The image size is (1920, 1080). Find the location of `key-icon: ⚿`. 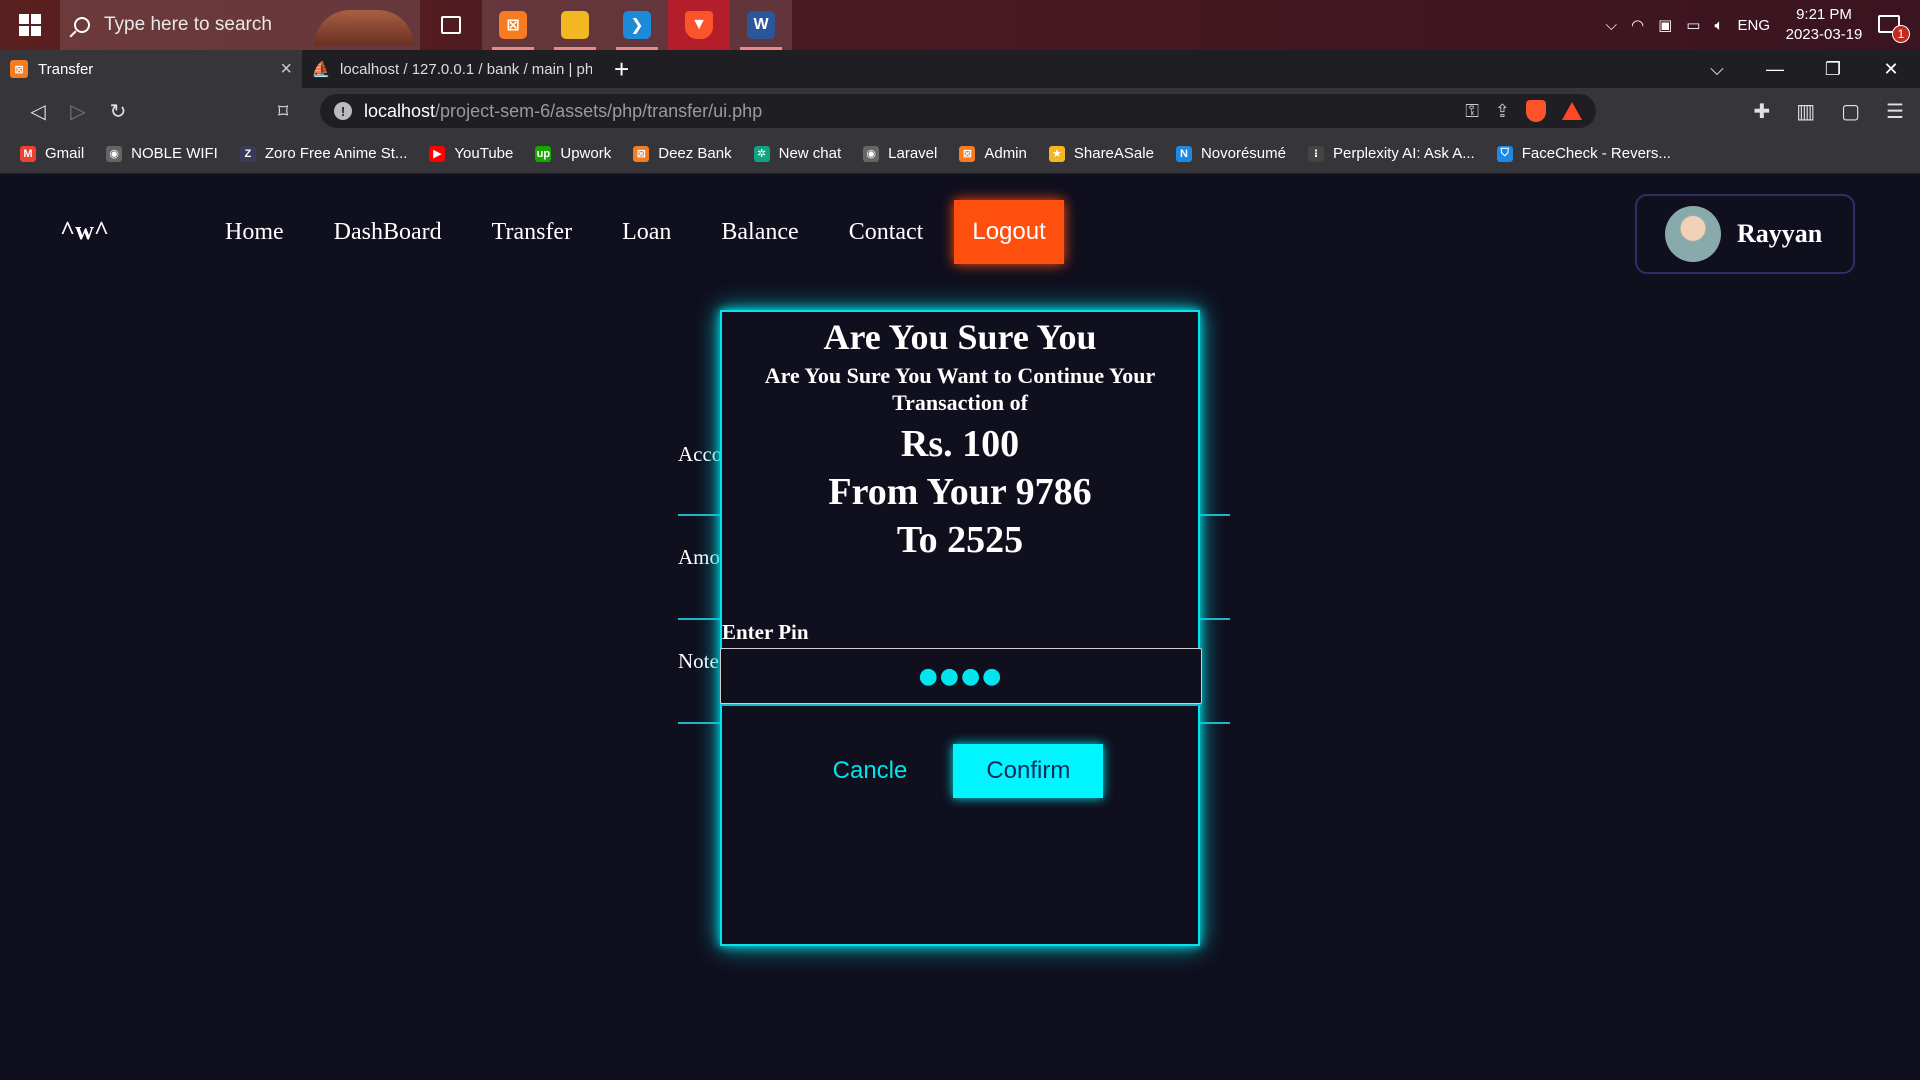

key-icon: ⚿ is located at coordinates (1472, 111).